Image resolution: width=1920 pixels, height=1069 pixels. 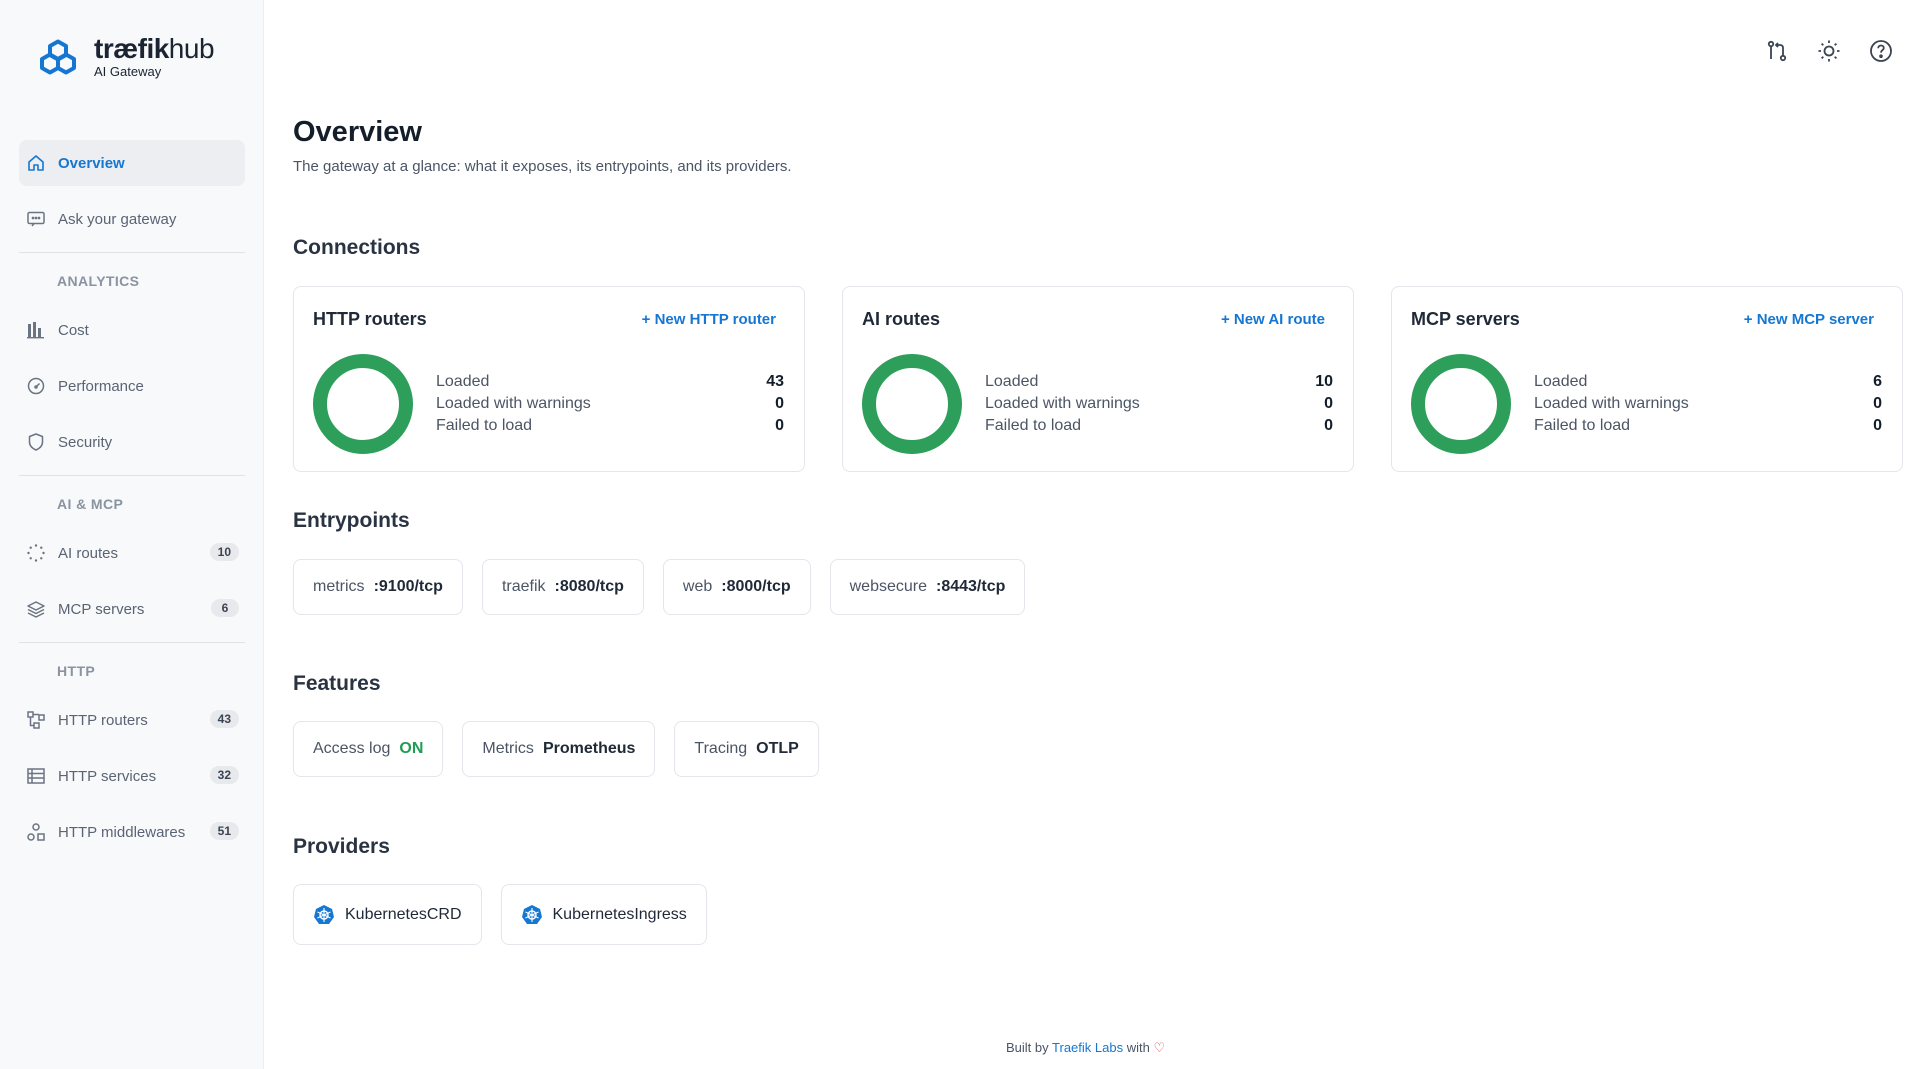 What do you see at coordinates (107, 776) in the screenshot?
I see `sidebar-item-label: HTTP services` at bounding box center [107, 776].